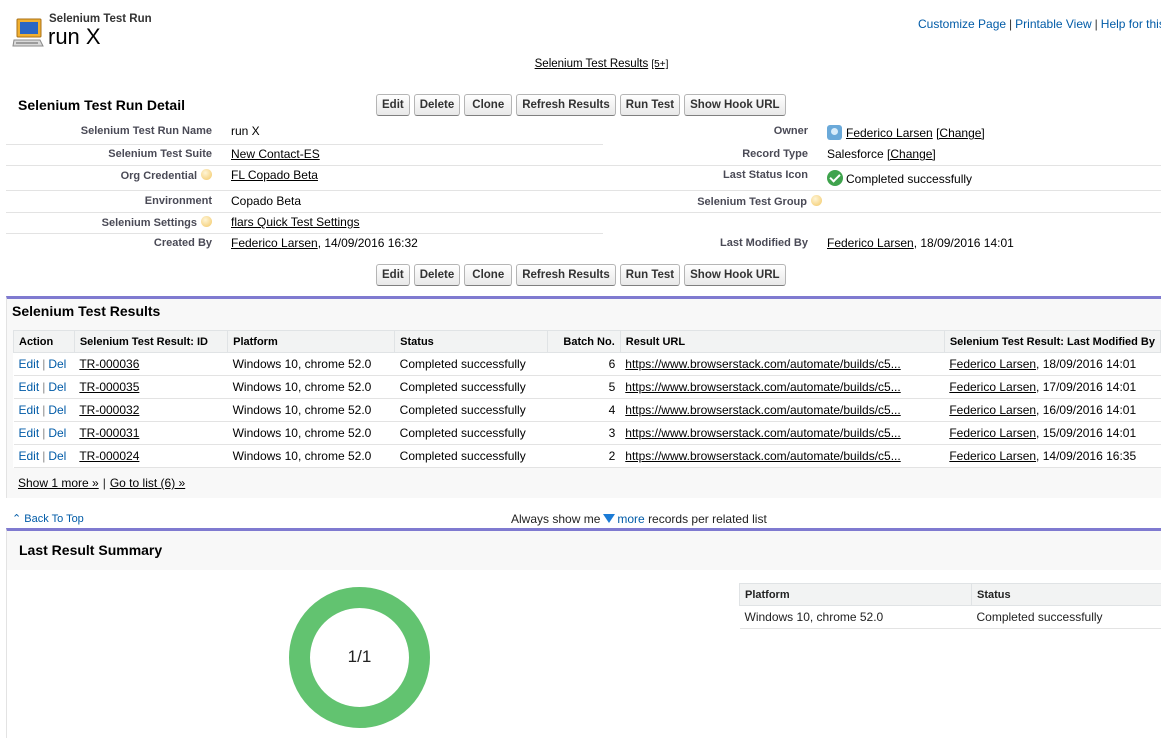  Describe the element at coordinates (275, 154) in the screenshot. I see `field-value-test-suite-link: New Contact-ES` at that location.